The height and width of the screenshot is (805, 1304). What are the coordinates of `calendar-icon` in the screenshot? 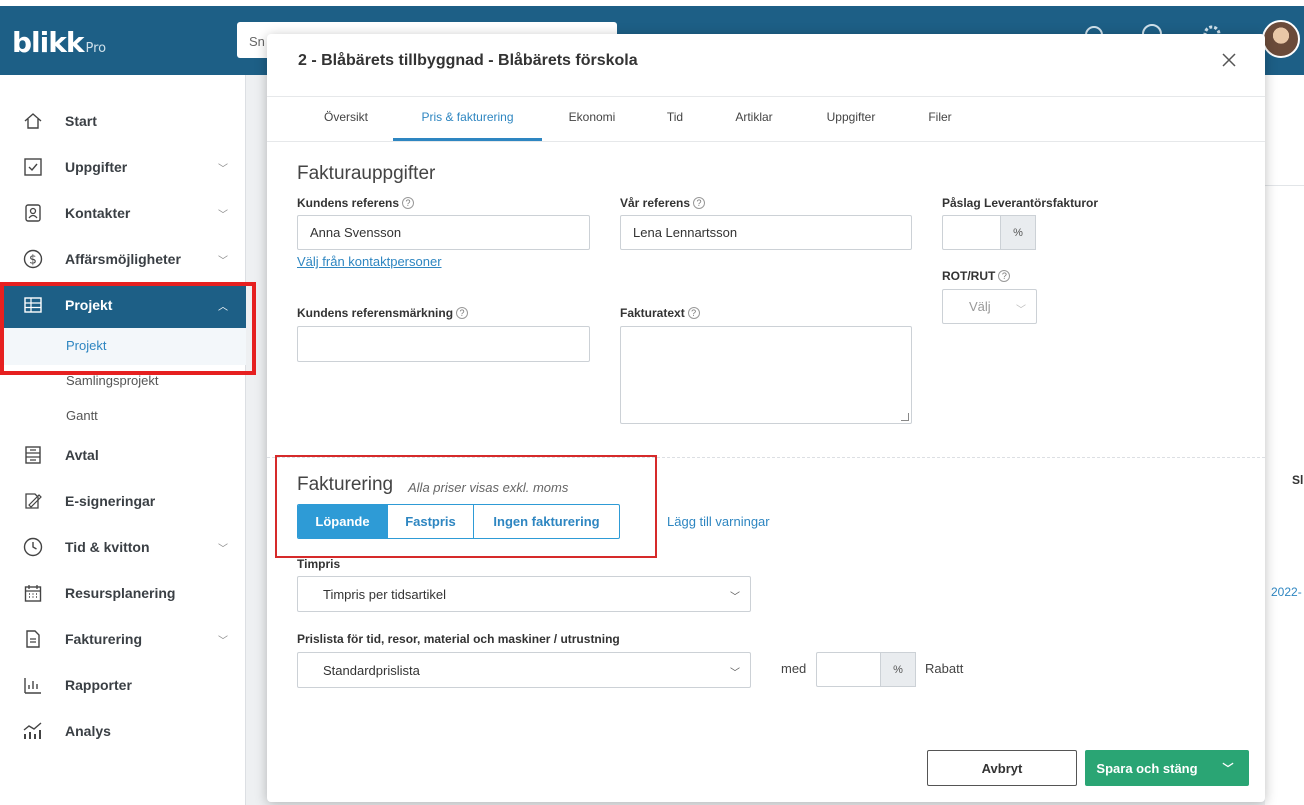 It's located at (33, 593).